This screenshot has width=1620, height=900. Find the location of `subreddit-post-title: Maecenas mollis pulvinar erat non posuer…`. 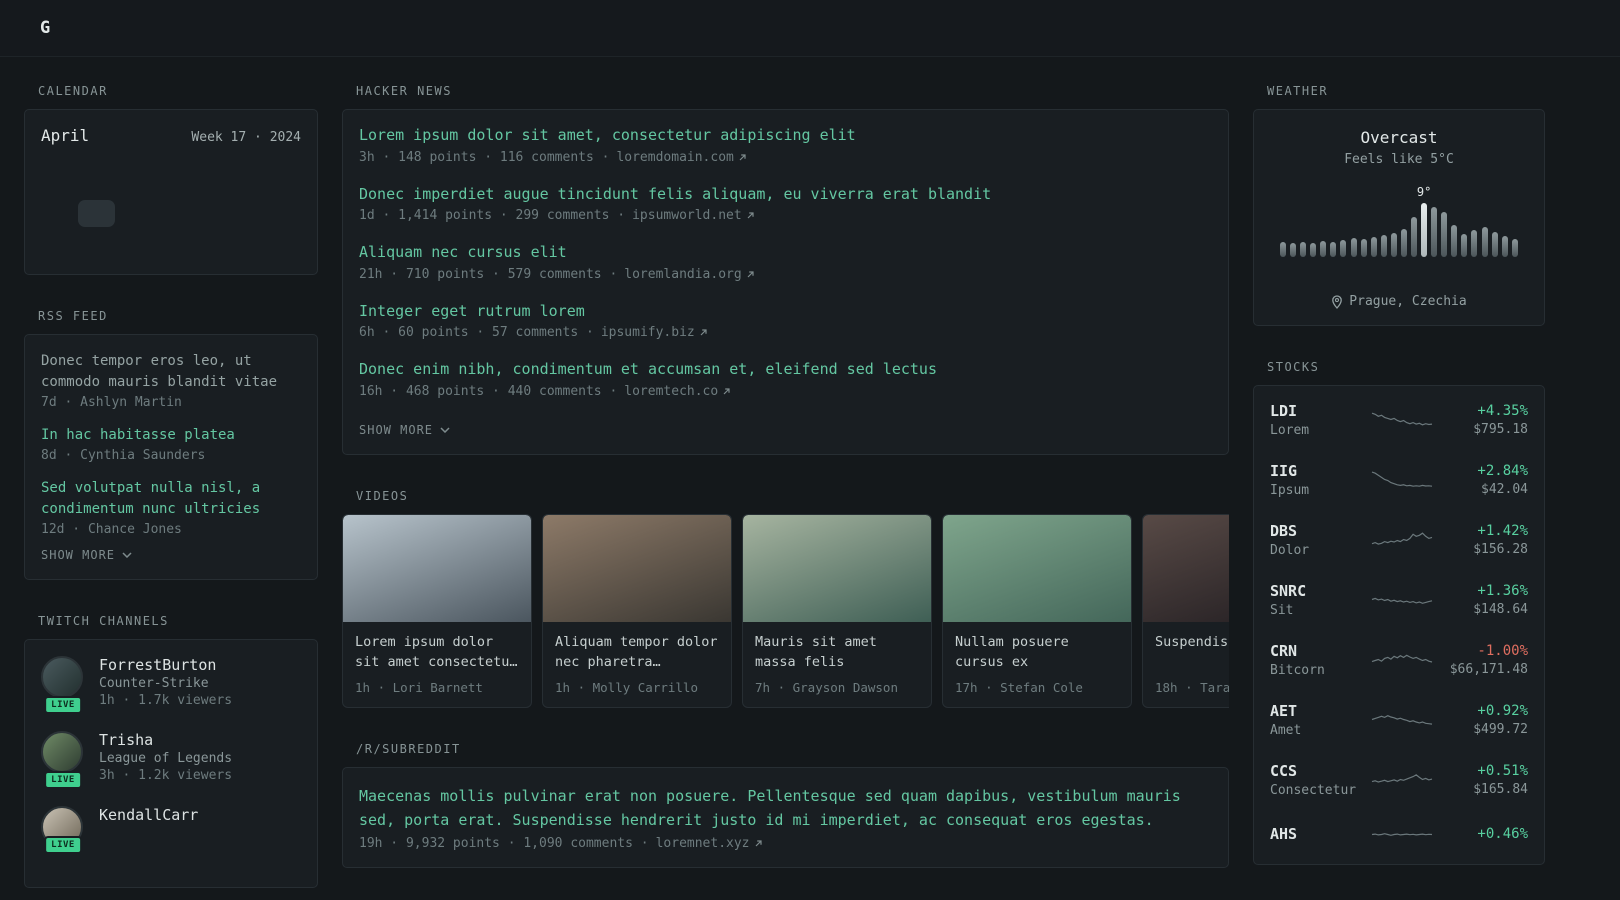

subreddit-post-title: Maecenas mollis pulvinar erat non posuer… is located at coordinates (785, 808).